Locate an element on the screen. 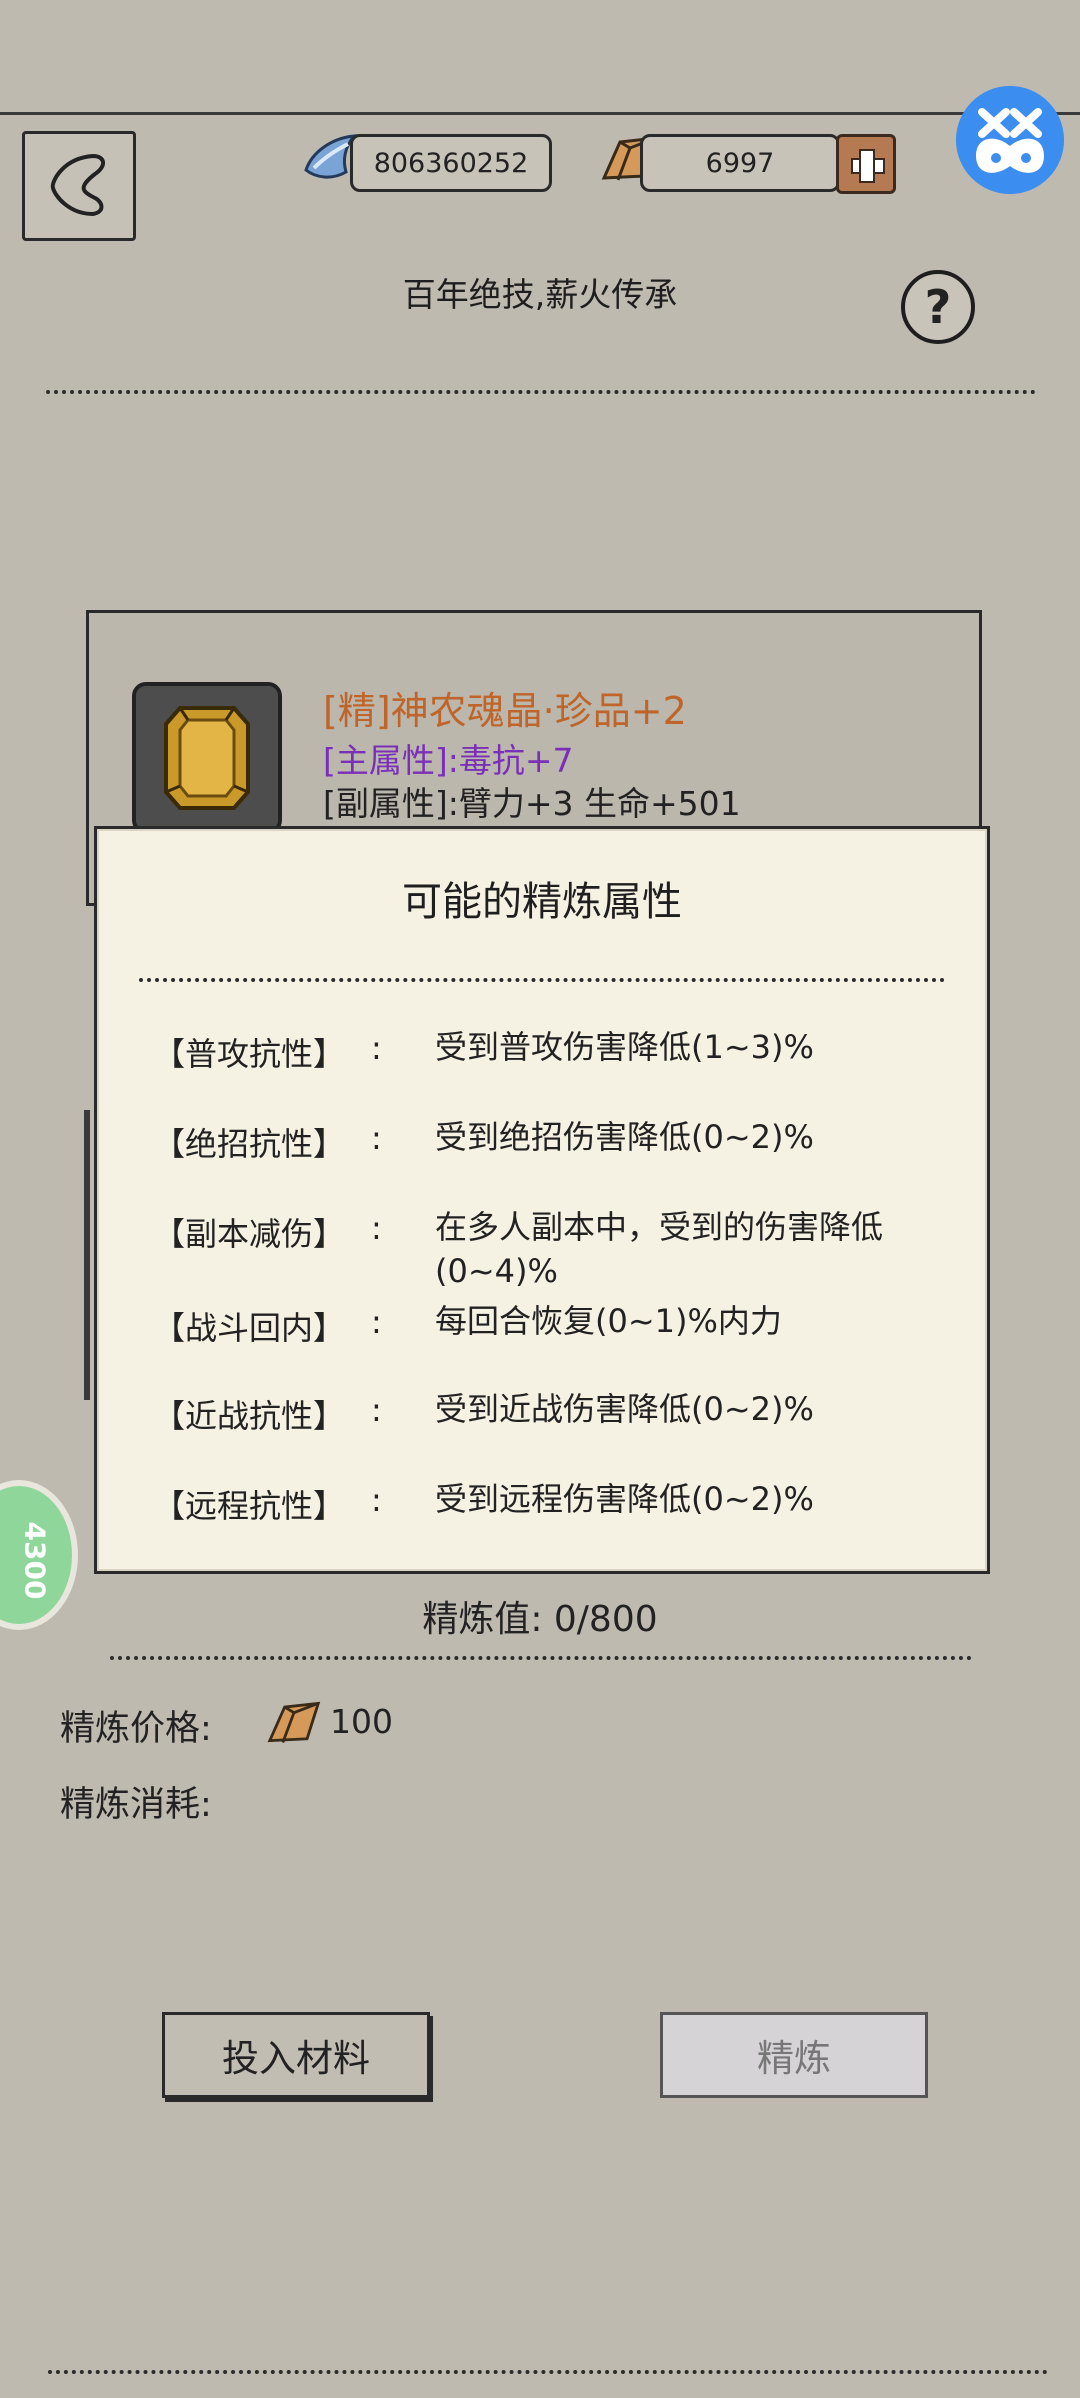 The height and width of the screenshot is (2398, 1080). attr-label: 【近战抗性】 is located at coordinates (249, 1416).